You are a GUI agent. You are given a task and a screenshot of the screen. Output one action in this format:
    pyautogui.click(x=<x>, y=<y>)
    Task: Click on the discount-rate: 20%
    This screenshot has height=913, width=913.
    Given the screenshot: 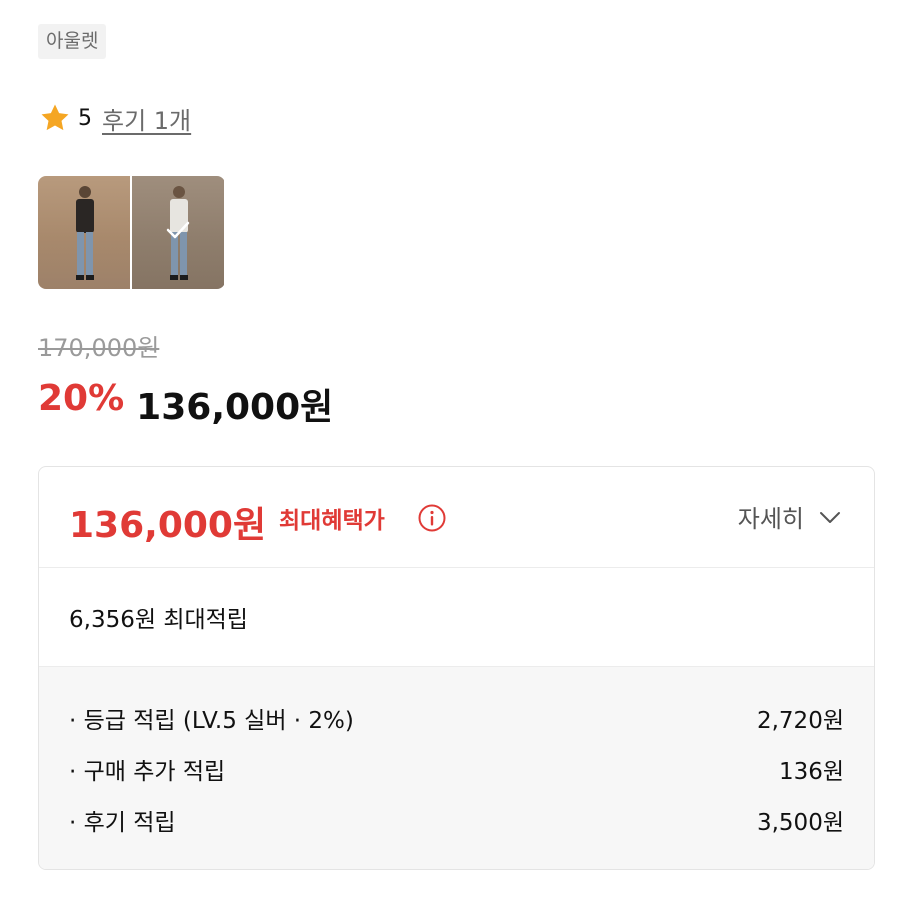 What is the action you would take?
    pyautogui.click(x=81, y=398)
    